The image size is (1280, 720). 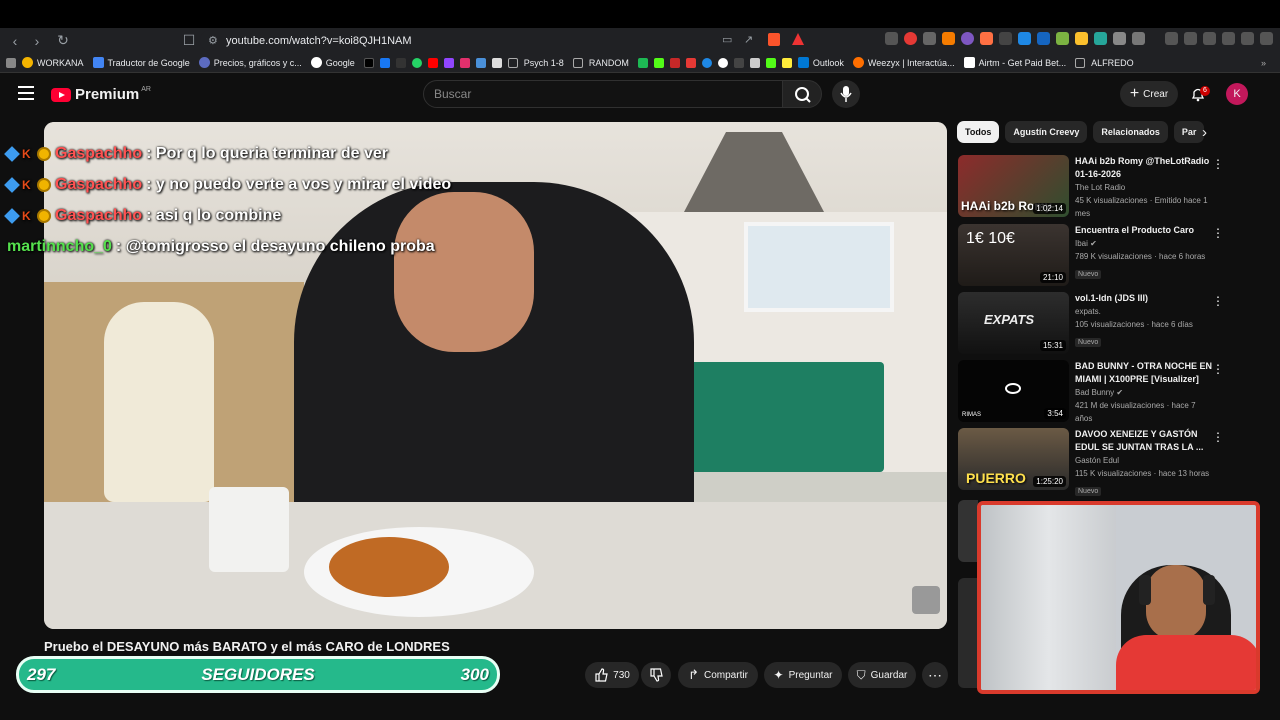 I want to click on video-thumbnail: RIMAS 3:54, so click(x=1013, y=391).